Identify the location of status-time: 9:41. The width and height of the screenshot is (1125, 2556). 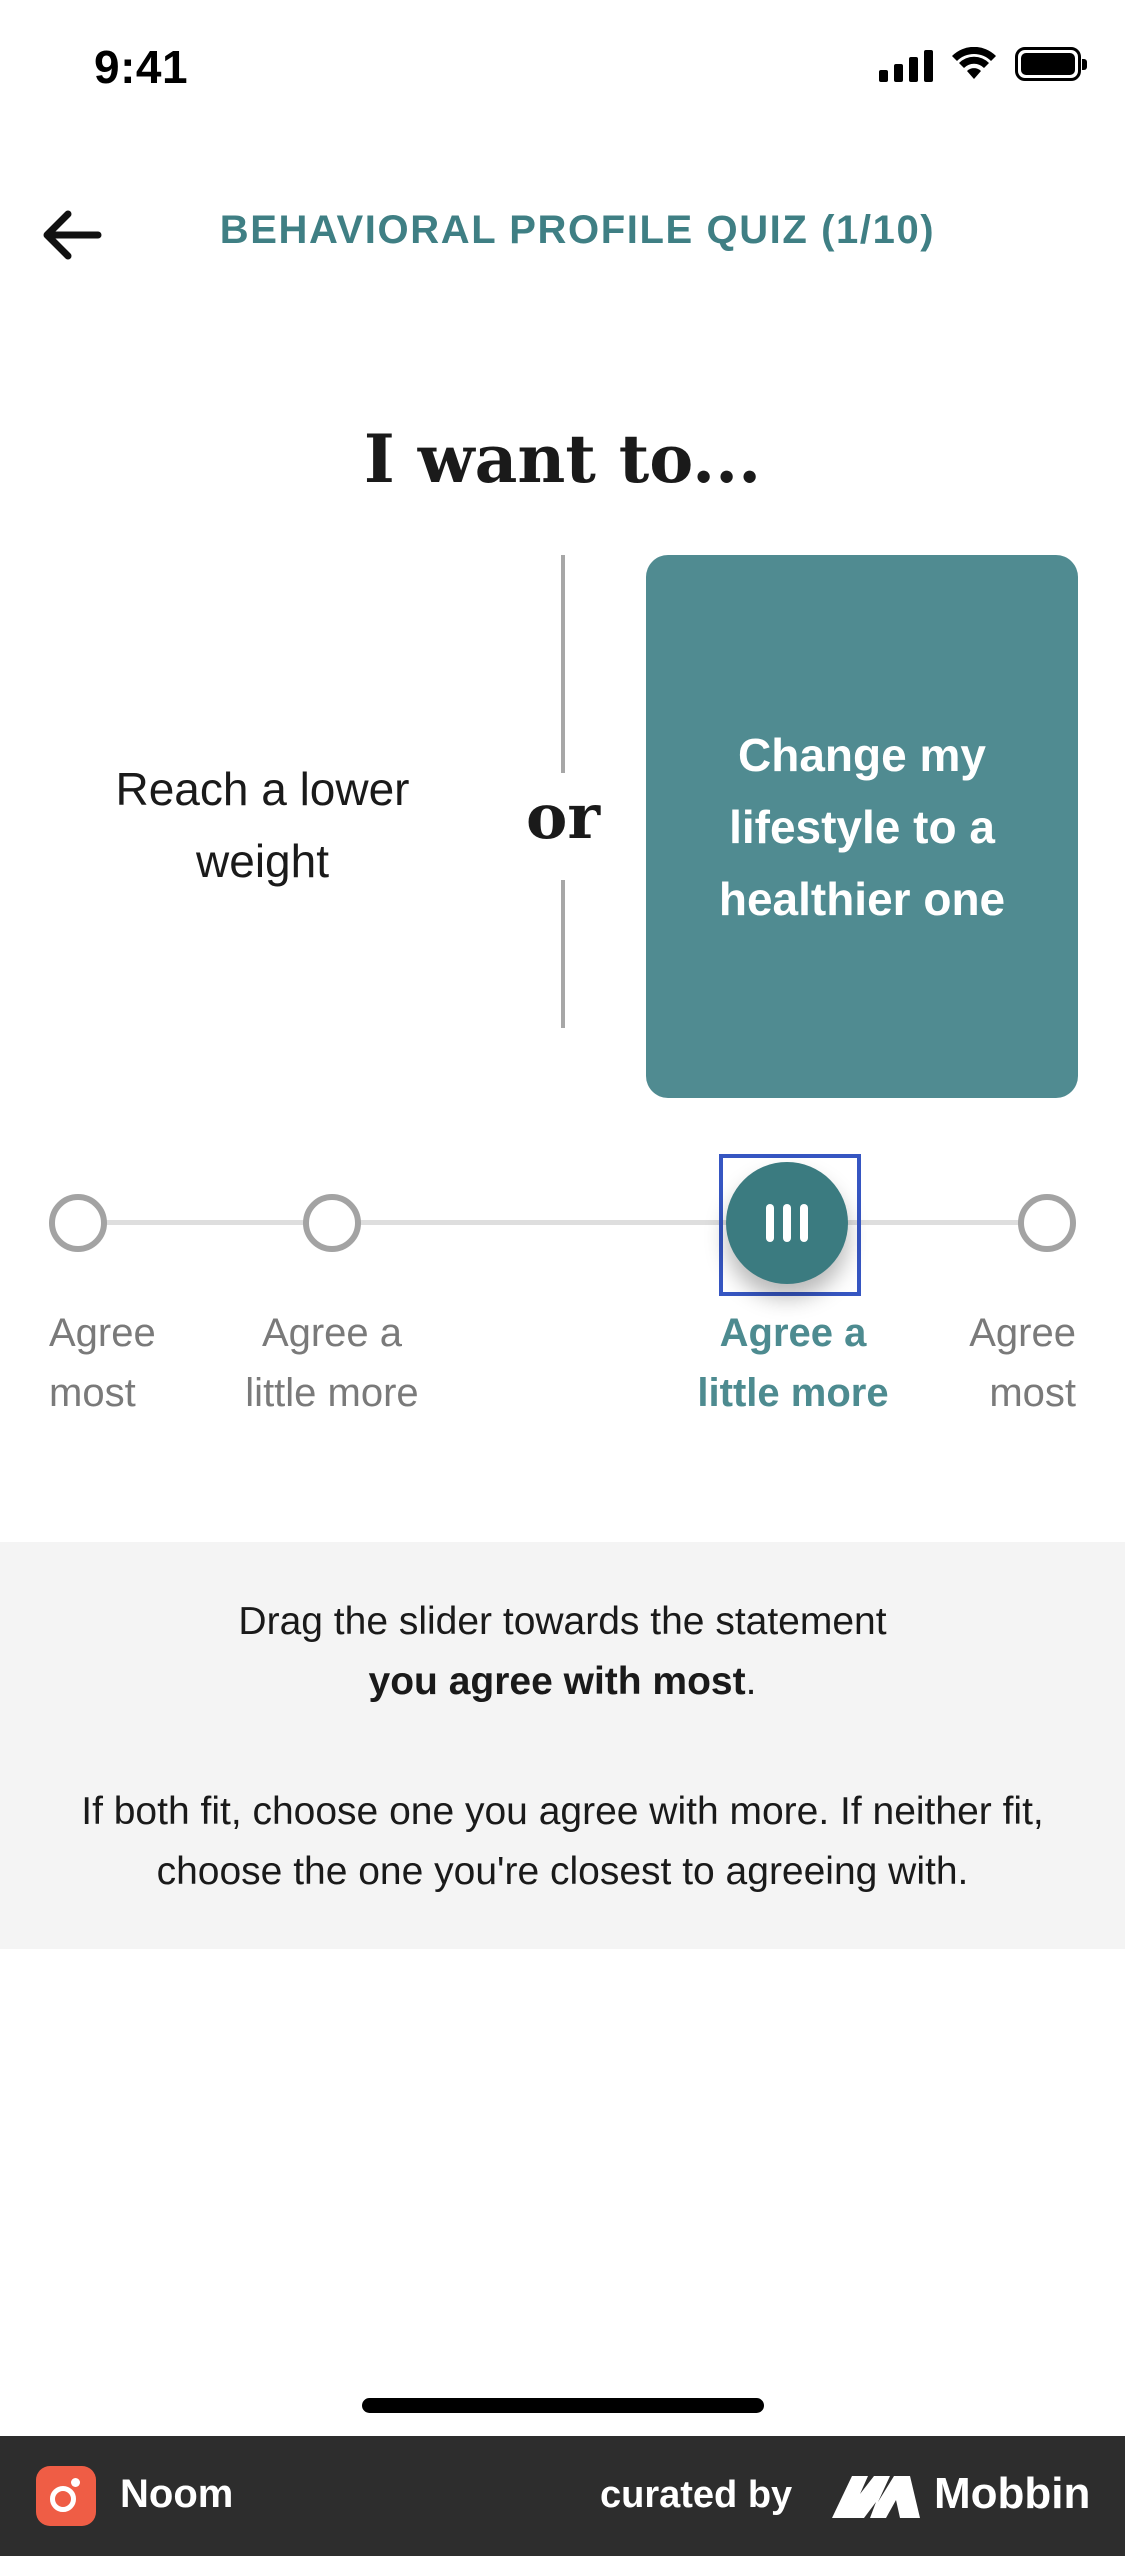
(141, 67).